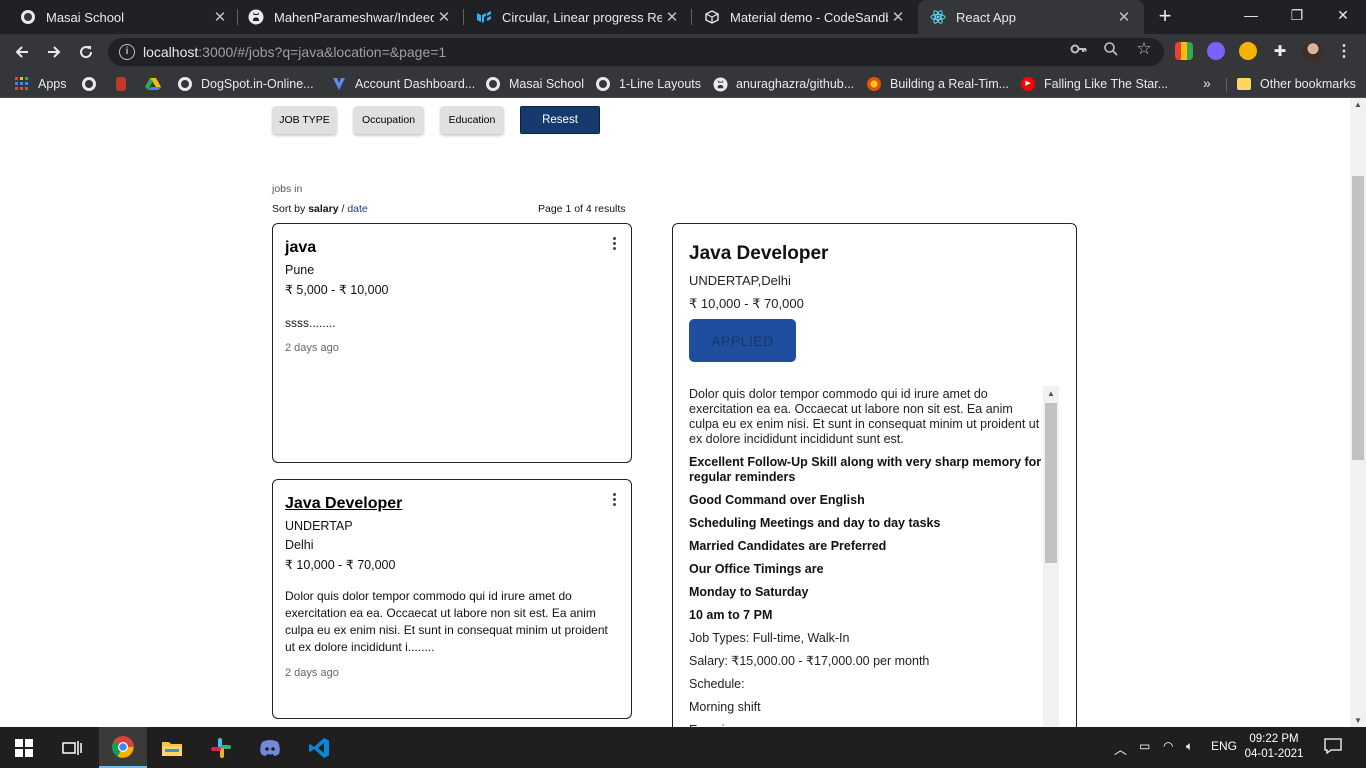 The image size is (1366, 768). What do you see at coordinates (1358, 318) in the screenshot?
I see `page-scrollbar-thumb` at bounding box center [1358, 318].